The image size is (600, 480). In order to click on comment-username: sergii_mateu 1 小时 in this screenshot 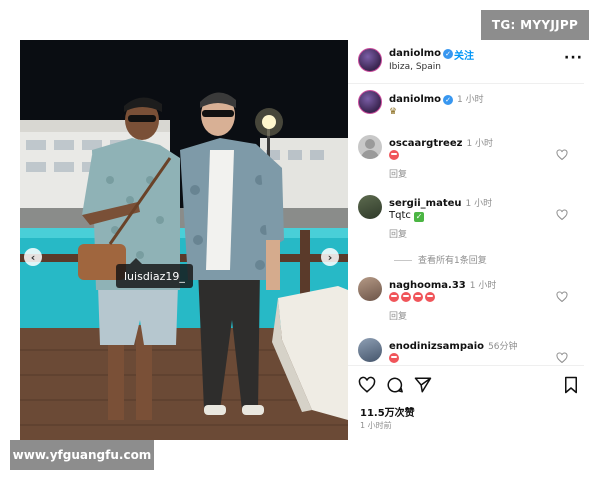, I will do `click(440, 202)`.